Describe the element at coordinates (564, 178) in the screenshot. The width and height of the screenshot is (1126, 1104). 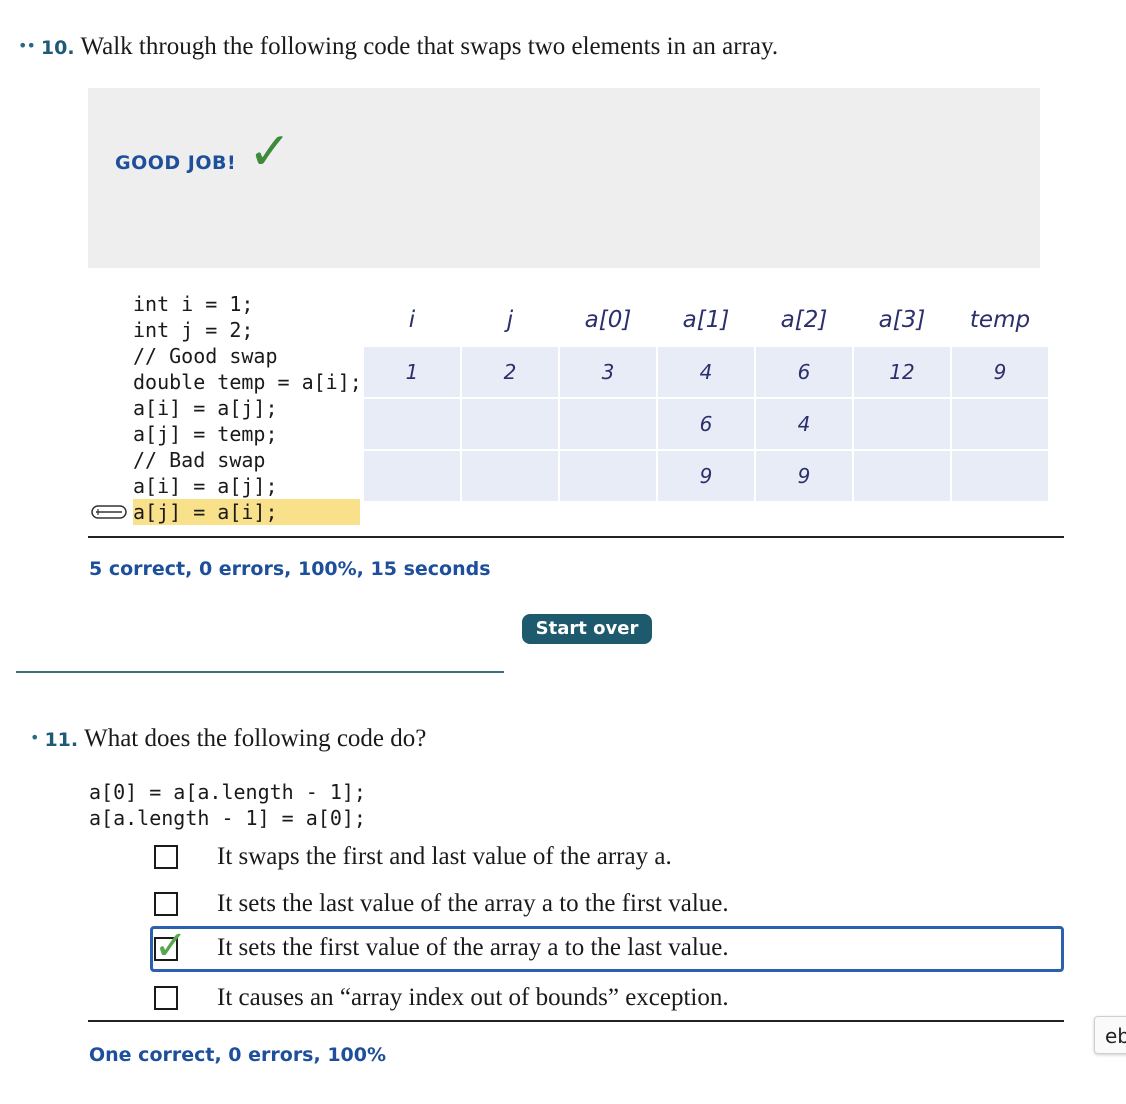
I see `feedback-panel: GOOD JOB! ✓` at that location.